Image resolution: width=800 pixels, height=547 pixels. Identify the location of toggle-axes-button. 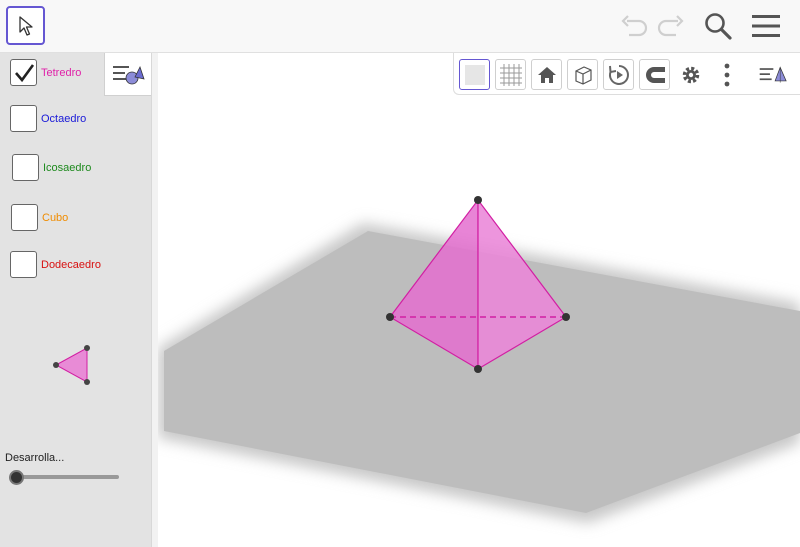
(474, 74).